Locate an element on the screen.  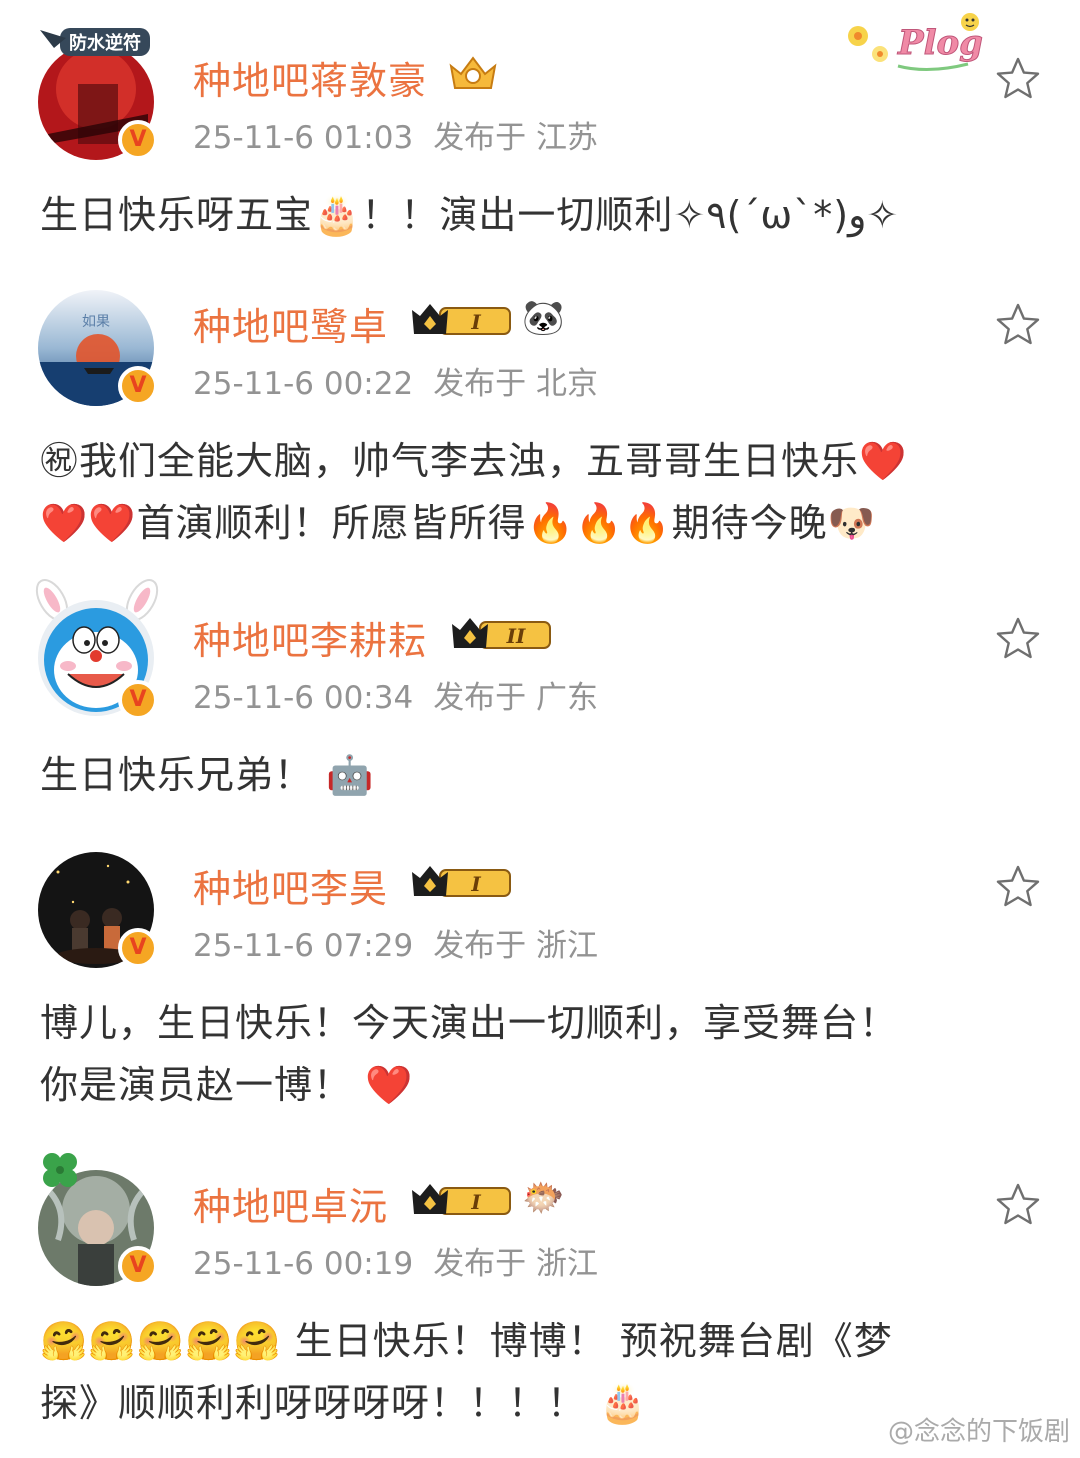
post-date: 25-11-6 00:22 is located at coordinates (303, 384).